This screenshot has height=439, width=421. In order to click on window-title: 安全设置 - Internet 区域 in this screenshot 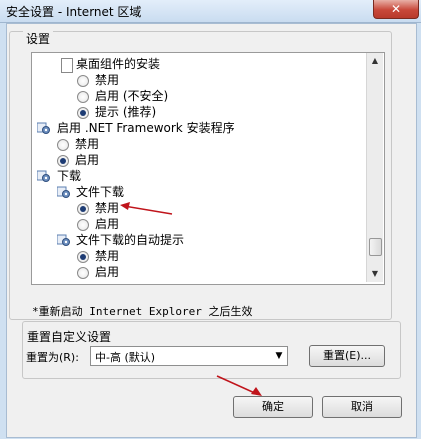, I will do `click(74, 12)`.